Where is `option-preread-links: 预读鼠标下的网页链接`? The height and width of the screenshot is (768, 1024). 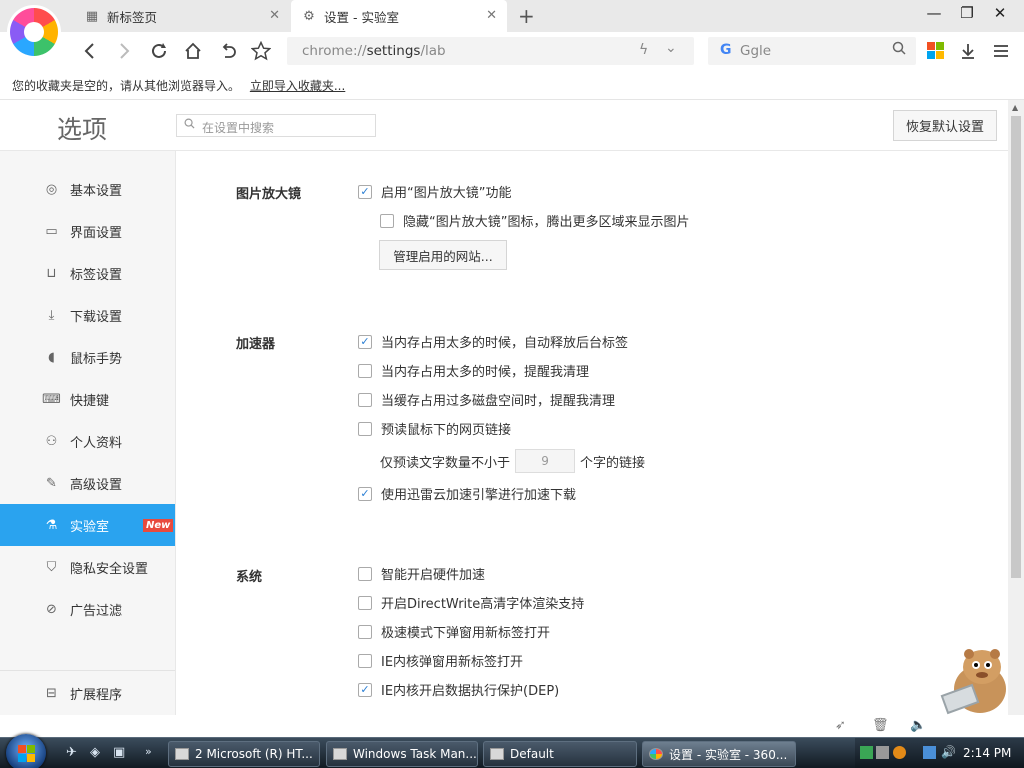
option-preread-links: 预读鼠标下的网页链接 is located at coordinates (434, 428).